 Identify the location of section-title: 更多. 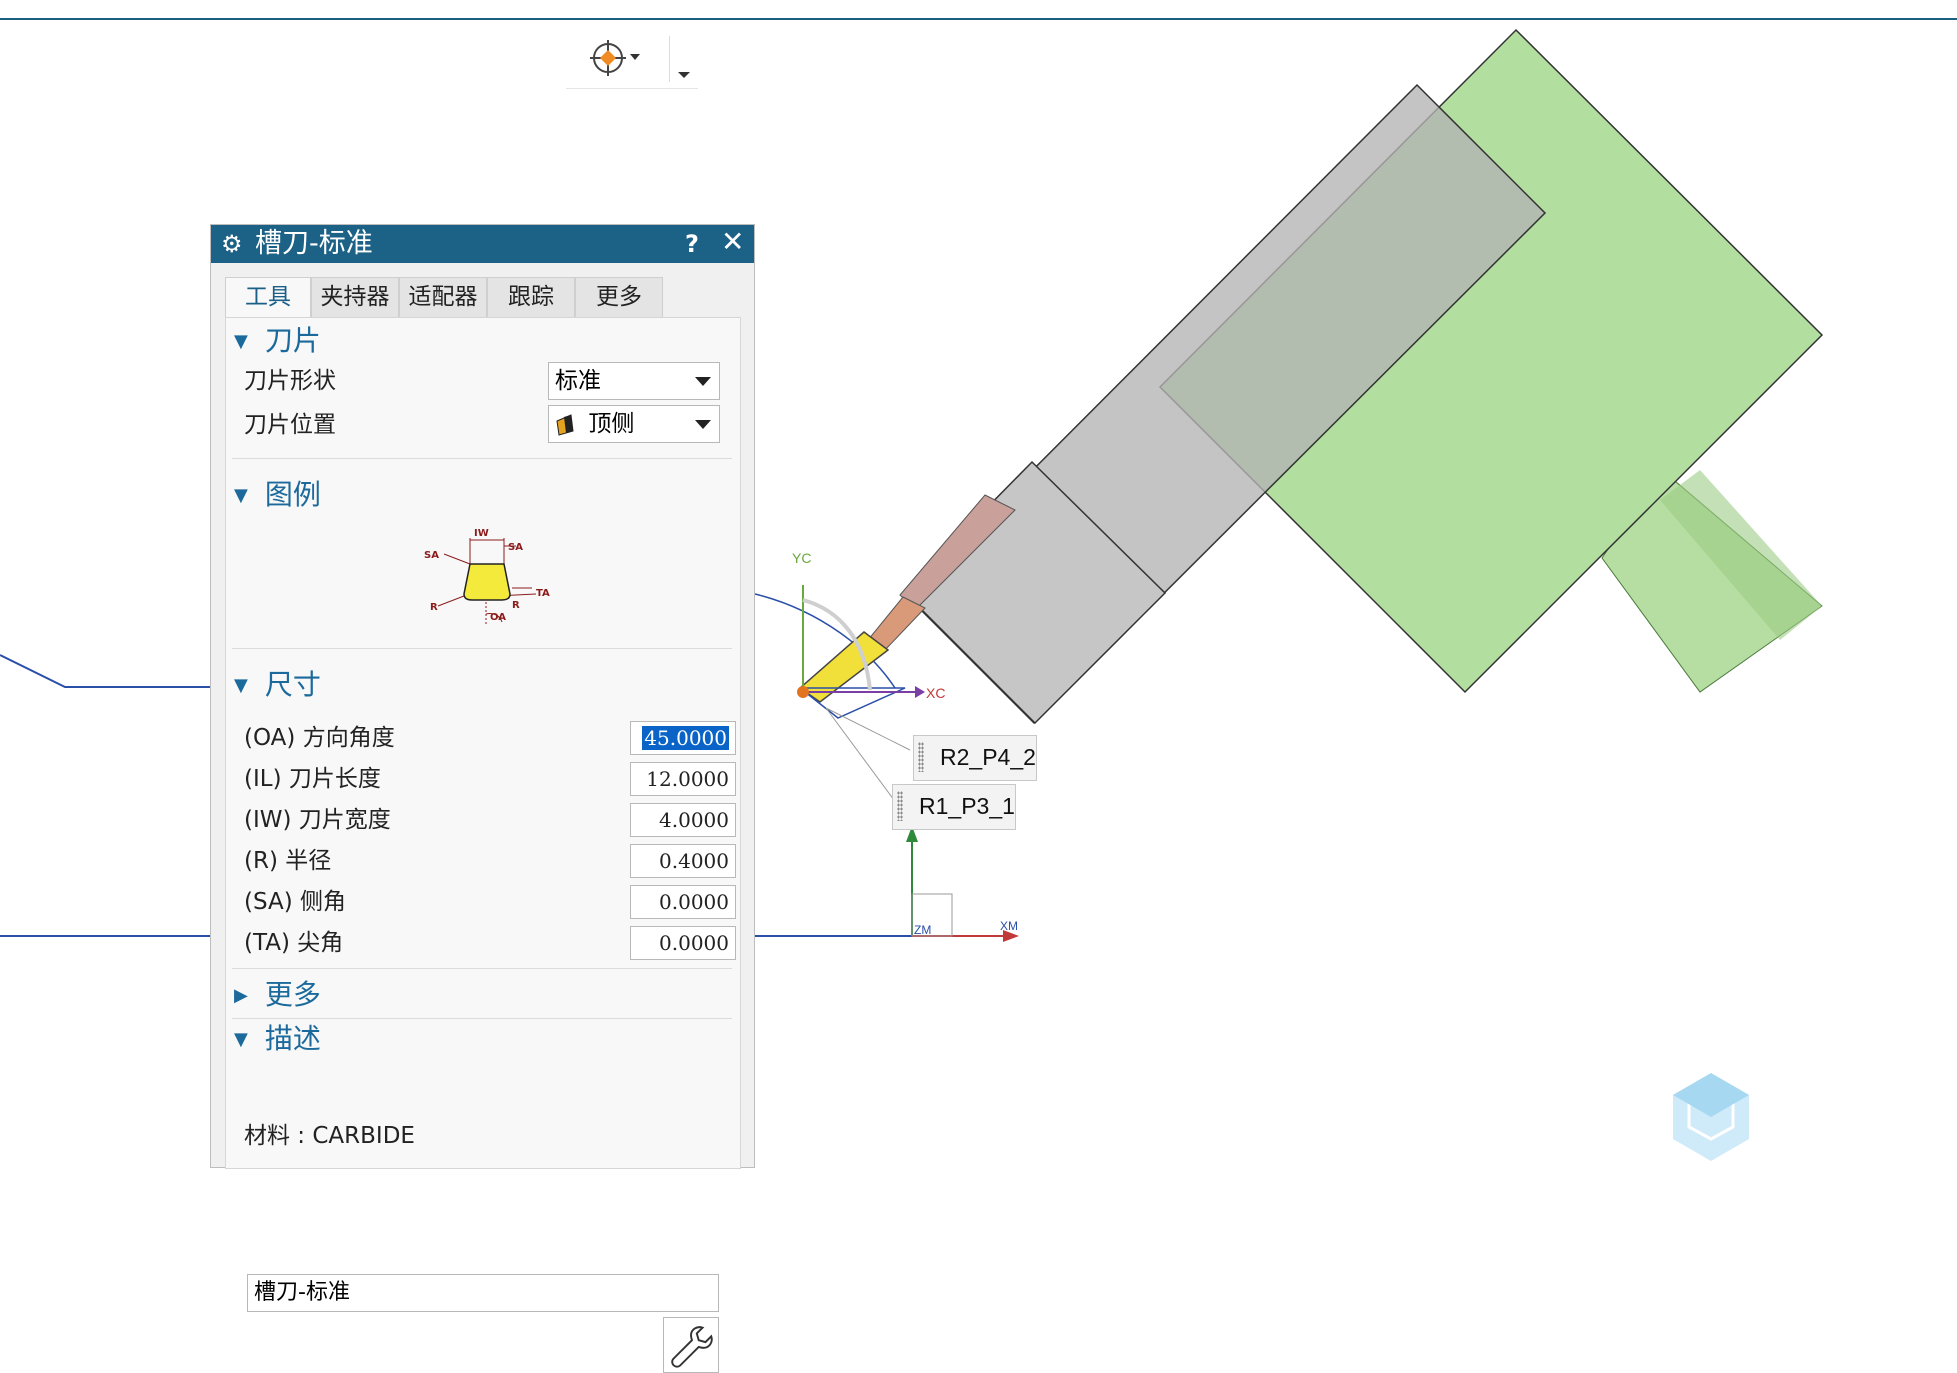
(292, 994).